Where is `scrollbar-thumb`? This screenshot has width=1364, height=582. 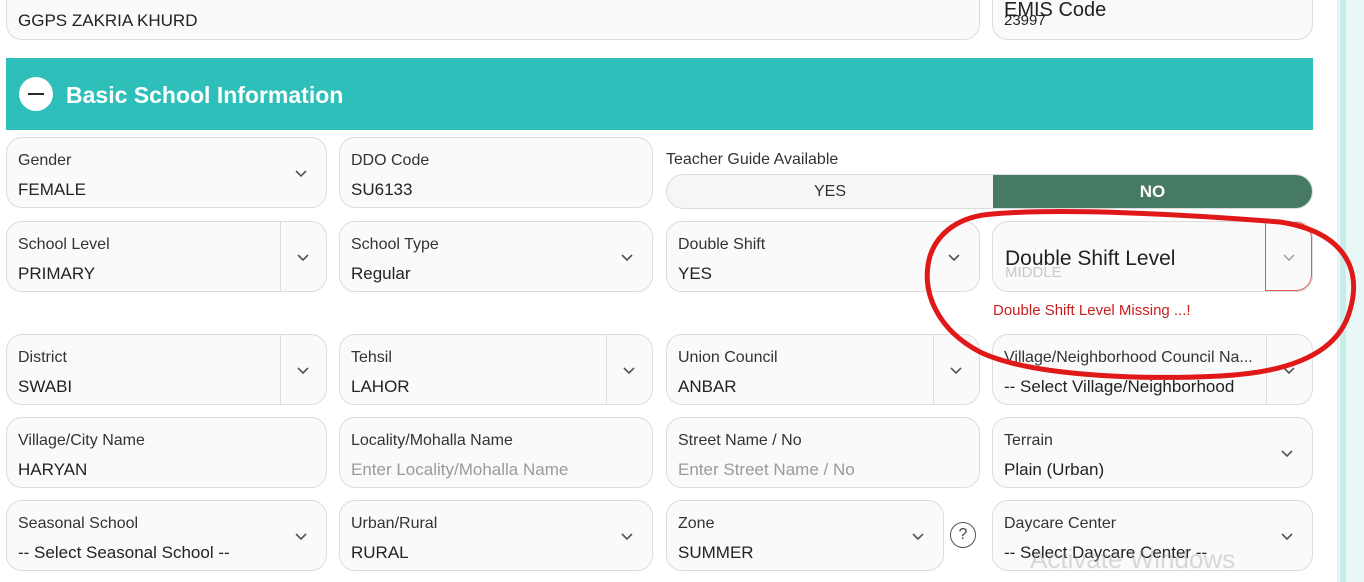 scrollbar-thumb is located at coordinates (1343, 291).